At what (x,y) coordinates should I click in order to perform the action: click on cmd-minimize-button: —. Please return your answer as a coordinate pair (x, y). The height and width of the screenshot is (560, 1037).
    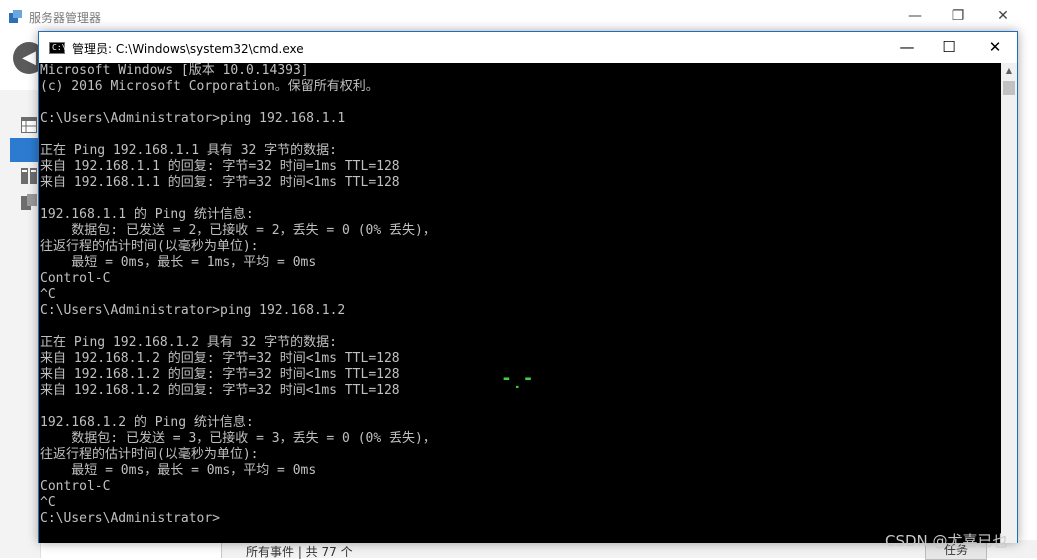
    Looking at the image, I should click on (907, 47).